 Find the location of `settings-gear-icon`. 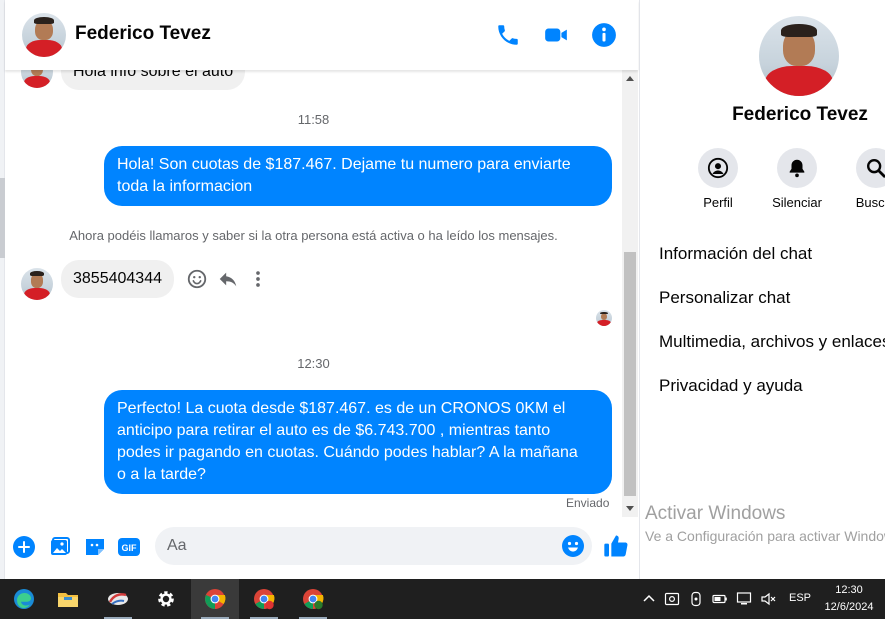

settings-gear-icon is located at coordinates (166, 599).